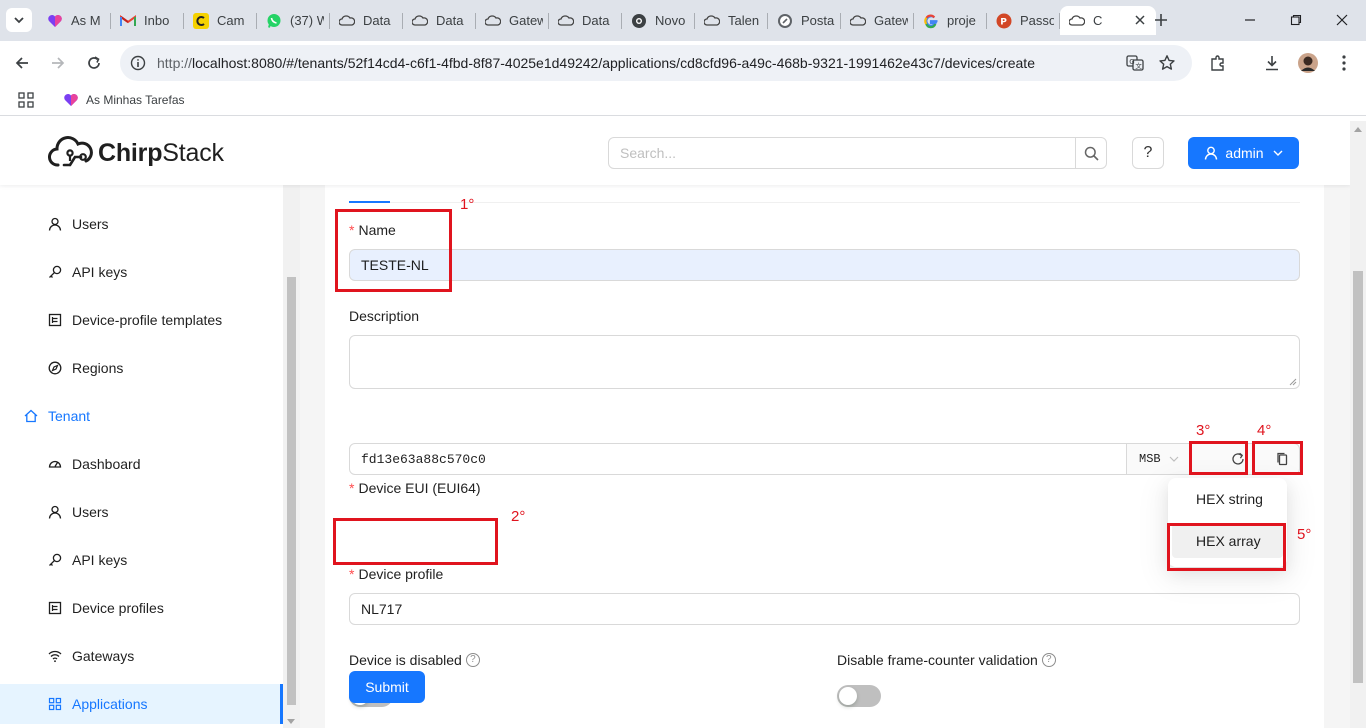  I want to click on tasks-heart-icon, so click(71, 100).